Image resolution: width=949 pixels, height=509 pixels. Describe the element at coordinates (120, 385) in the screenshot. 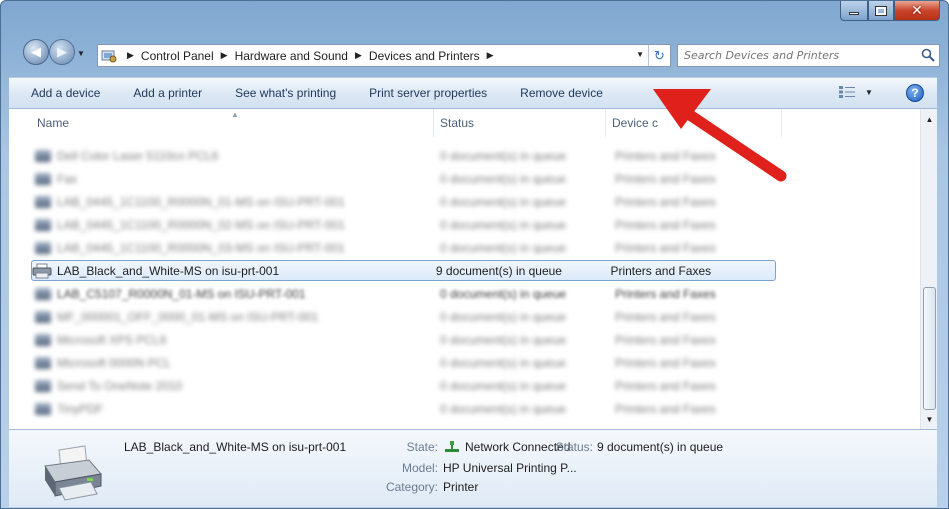

I see `device-name: Send To OneNote 2010` at that location.